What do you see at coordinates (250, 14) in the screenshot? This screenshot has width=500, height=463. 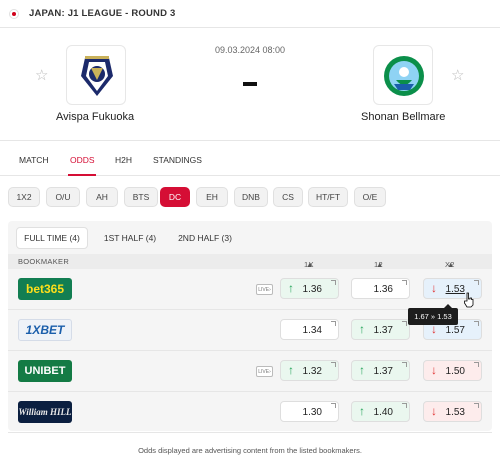 I see `league-bar: JAPAN: J1 LEAGUE - ROUND 3` at bounding box center [250, 14].